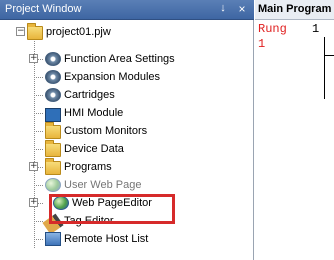 This screenshot has width=334, height=260. I want to click on tree-item-label: Expansion Modules, so click(112, 77).